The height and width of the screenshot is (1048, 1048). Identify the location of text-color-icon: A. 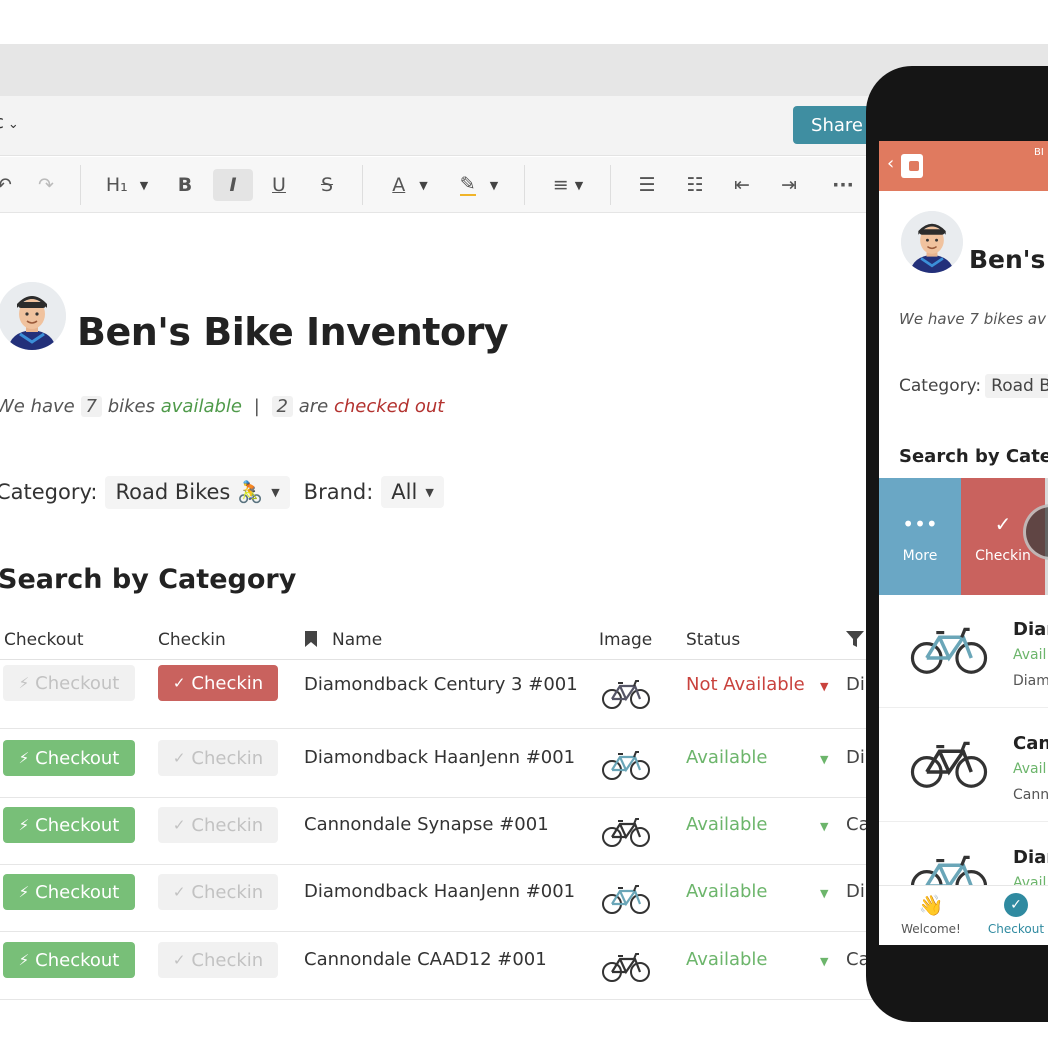
(399, 185).